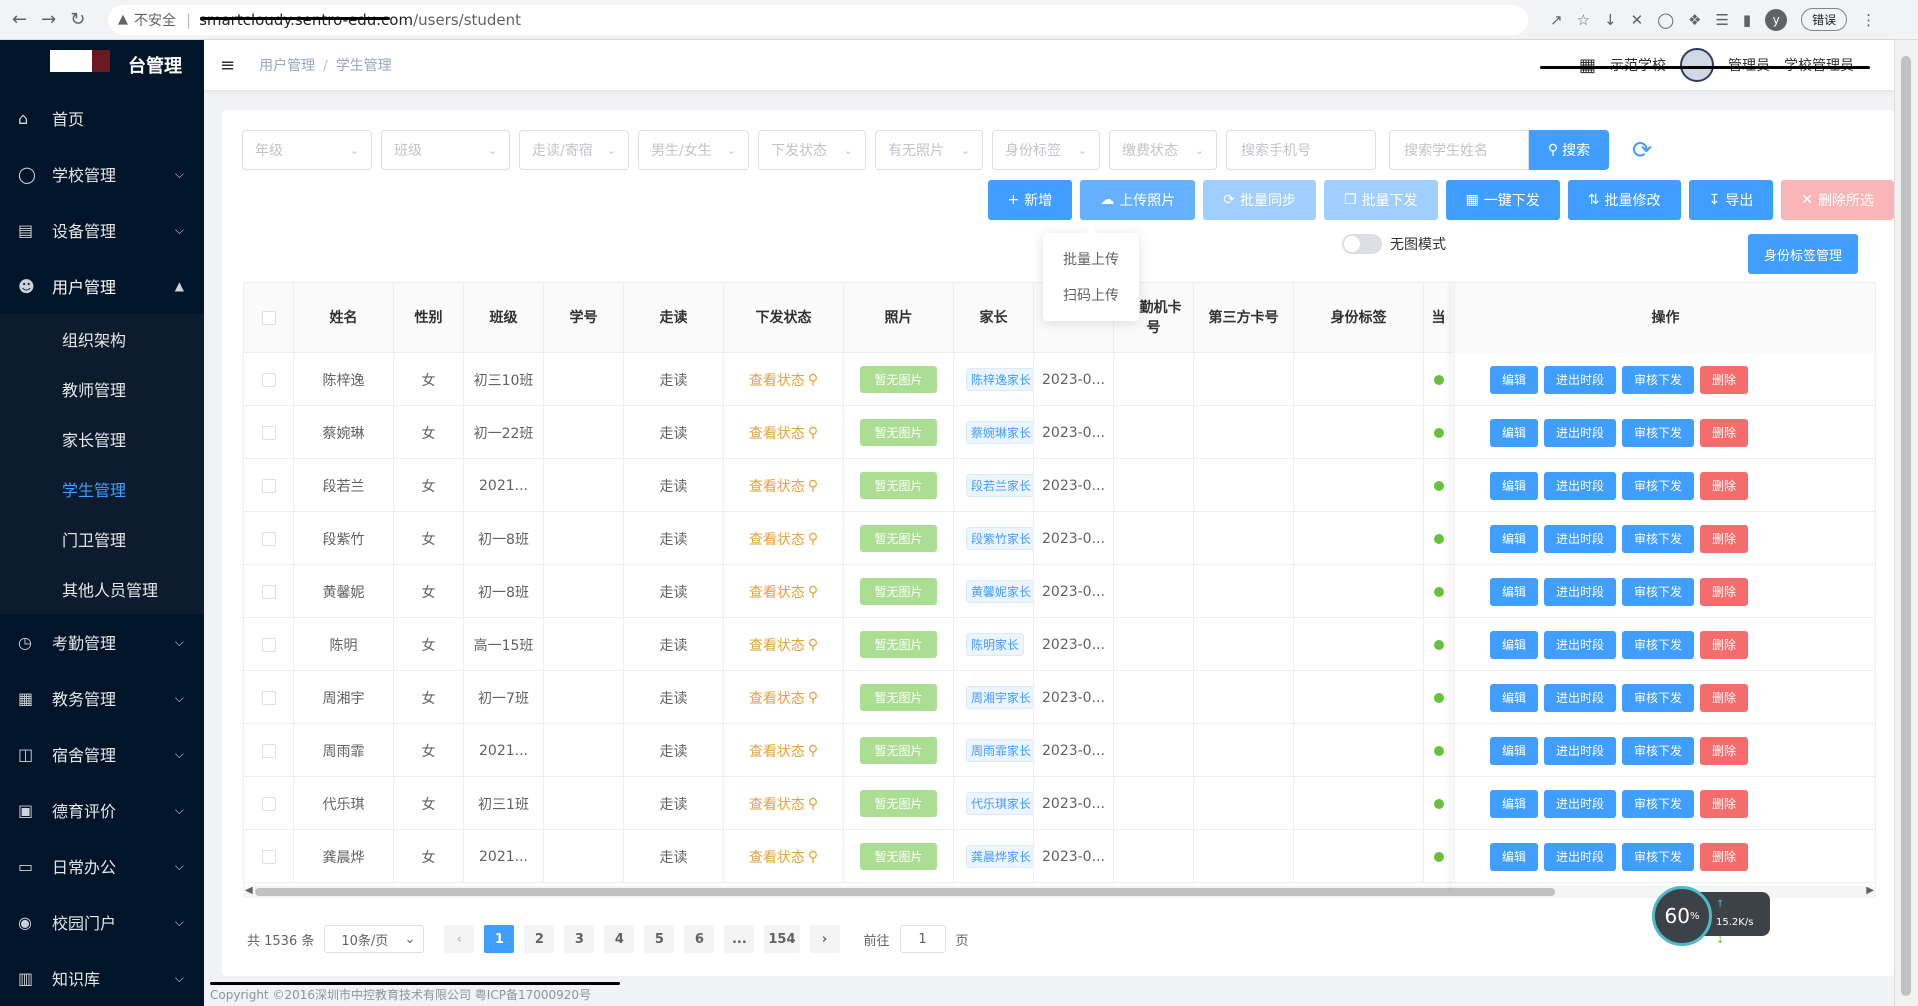 This screenshot has height=1006, width=1918. I want to click on page-button: 3, so click(579, 939).